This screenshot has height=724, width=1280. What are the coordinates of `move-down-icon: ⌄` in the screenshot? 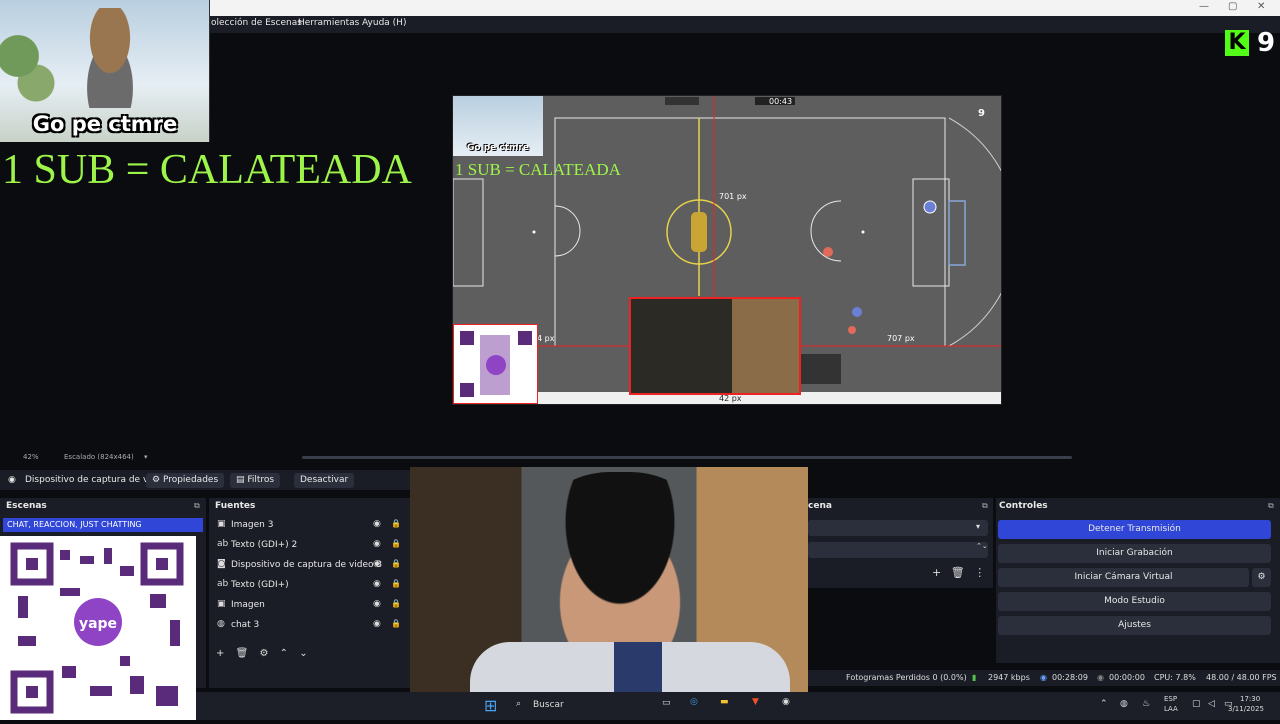 It's located at (303, 653).